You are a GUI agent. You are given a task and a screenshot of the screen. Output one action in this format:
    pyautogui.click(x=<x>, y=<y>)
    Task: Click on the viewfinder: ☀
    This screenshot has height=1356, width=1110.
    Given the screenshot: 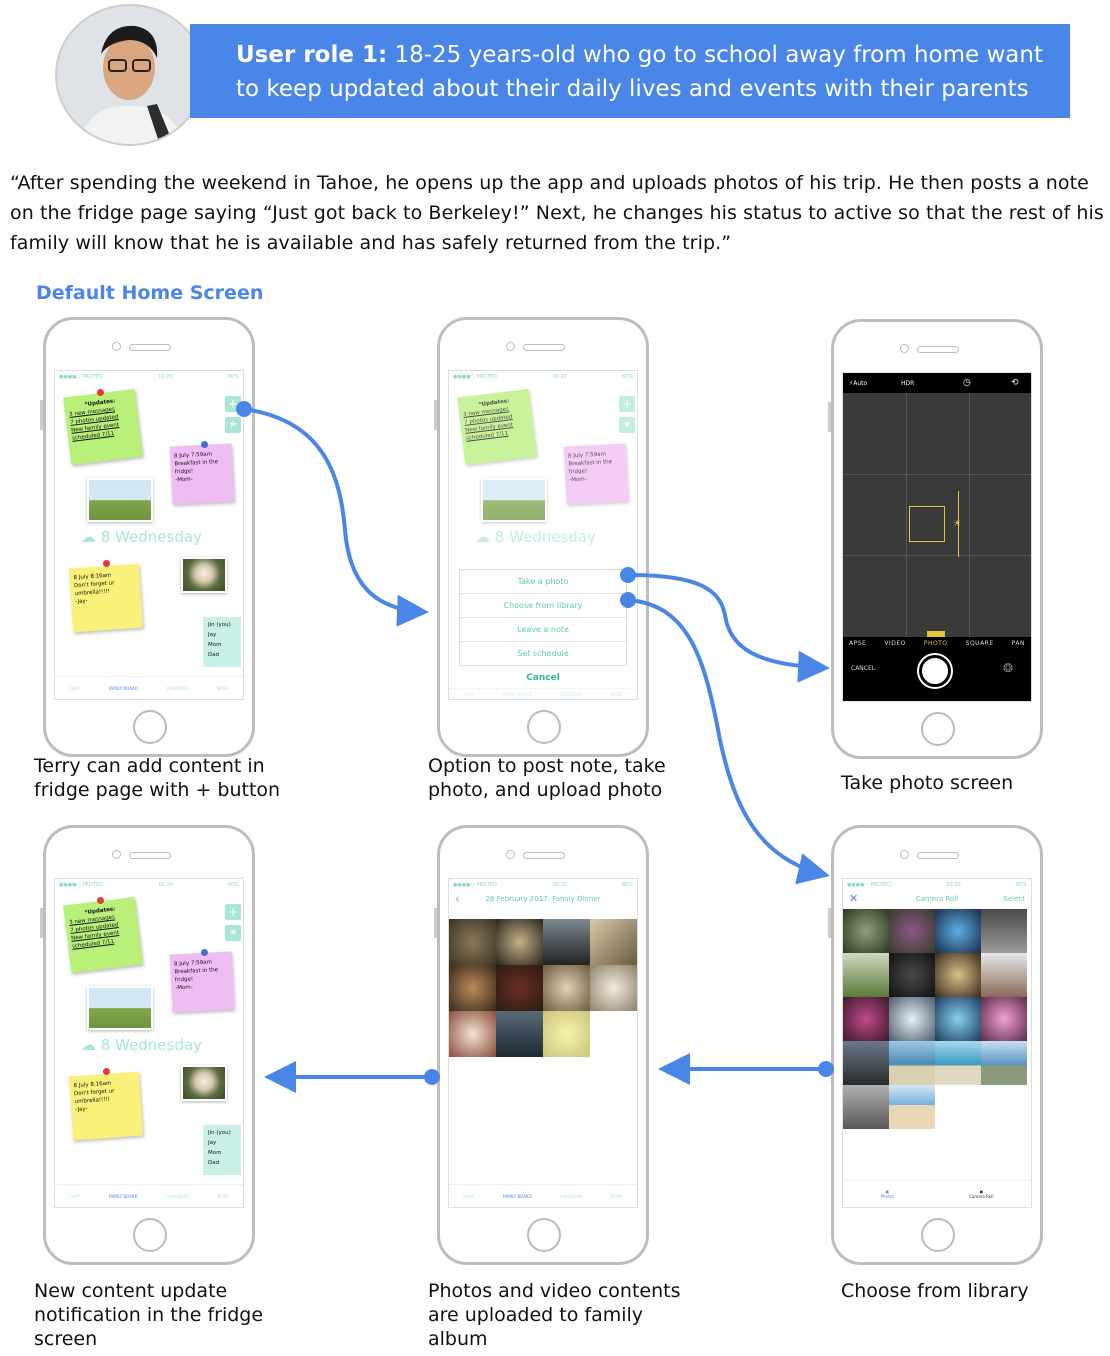 What is the action you would take?
    pyautogui.click(x=937, y=517)
    